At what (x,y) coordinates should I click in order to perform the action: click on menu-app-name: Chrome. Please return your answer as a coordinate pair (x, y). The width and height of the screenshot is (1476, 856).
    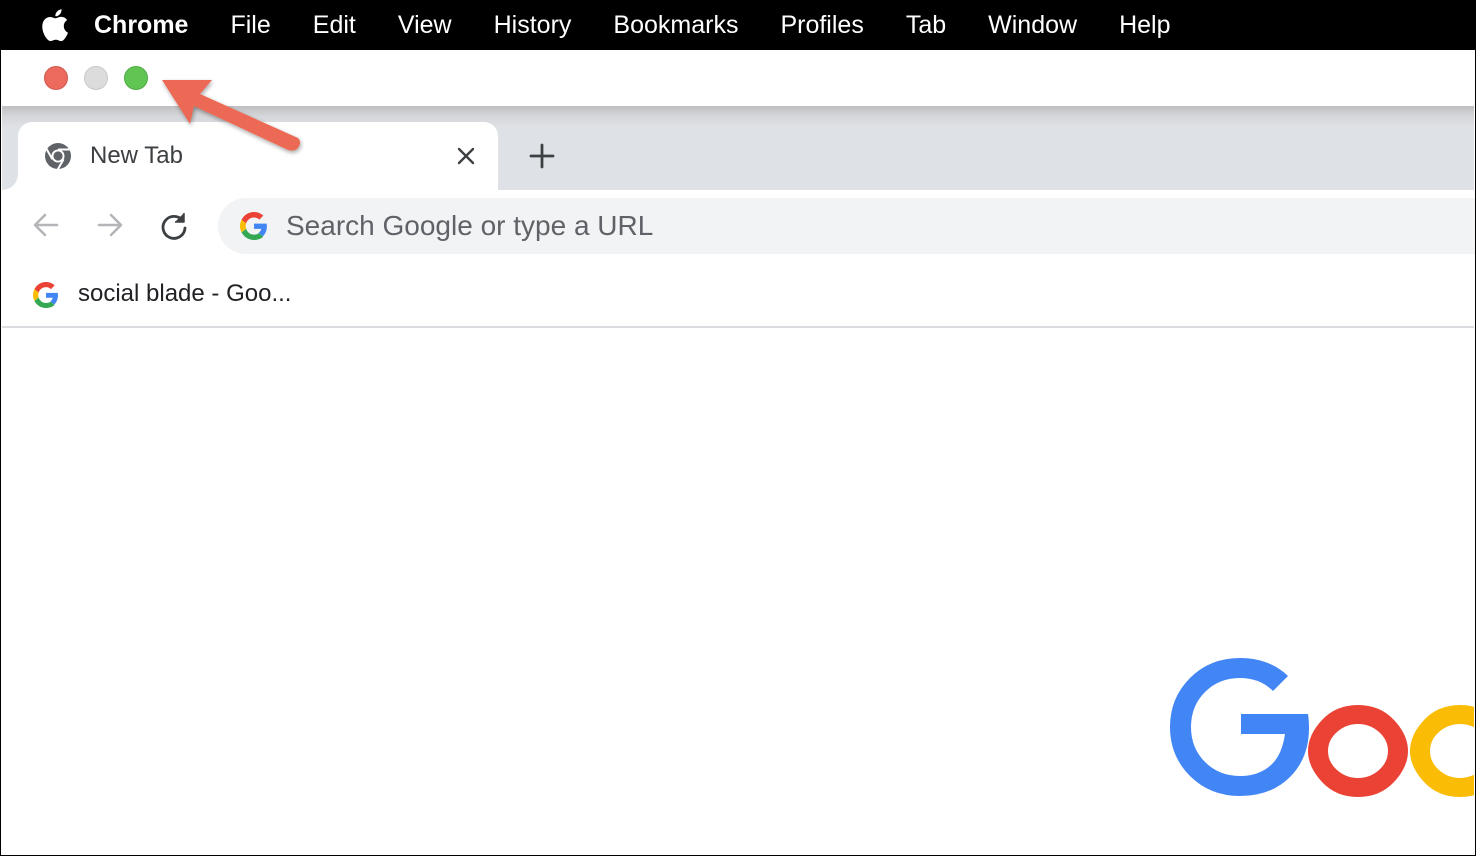
    Looking at the image, I should click on (141, 25).